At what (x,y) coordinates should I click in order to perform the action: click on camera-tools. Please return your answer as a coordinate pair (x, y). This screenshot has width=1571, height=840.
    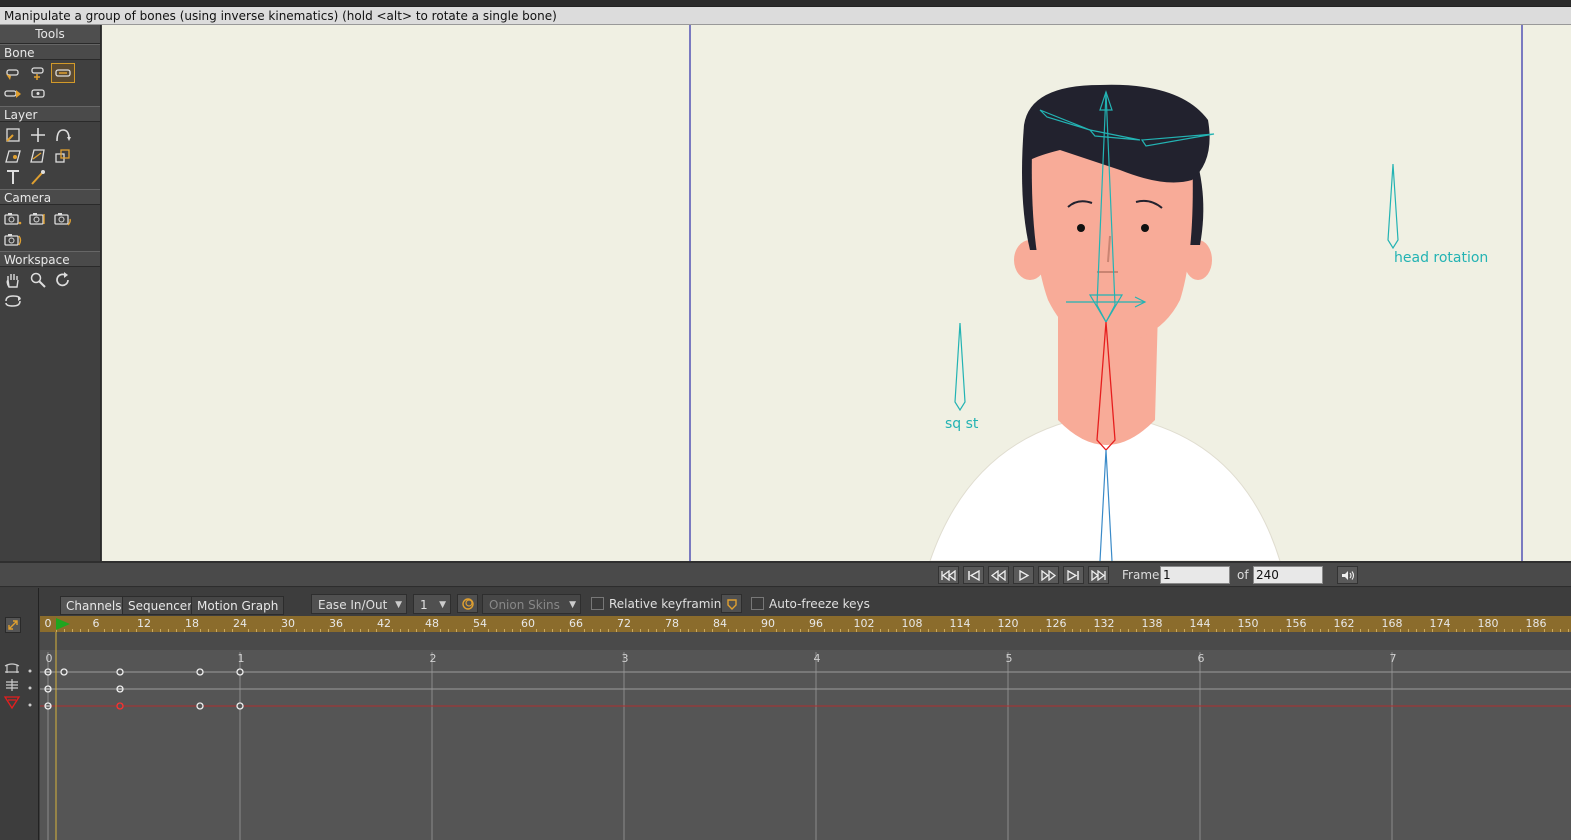
    Looking at the image, I should click on (50, 228).